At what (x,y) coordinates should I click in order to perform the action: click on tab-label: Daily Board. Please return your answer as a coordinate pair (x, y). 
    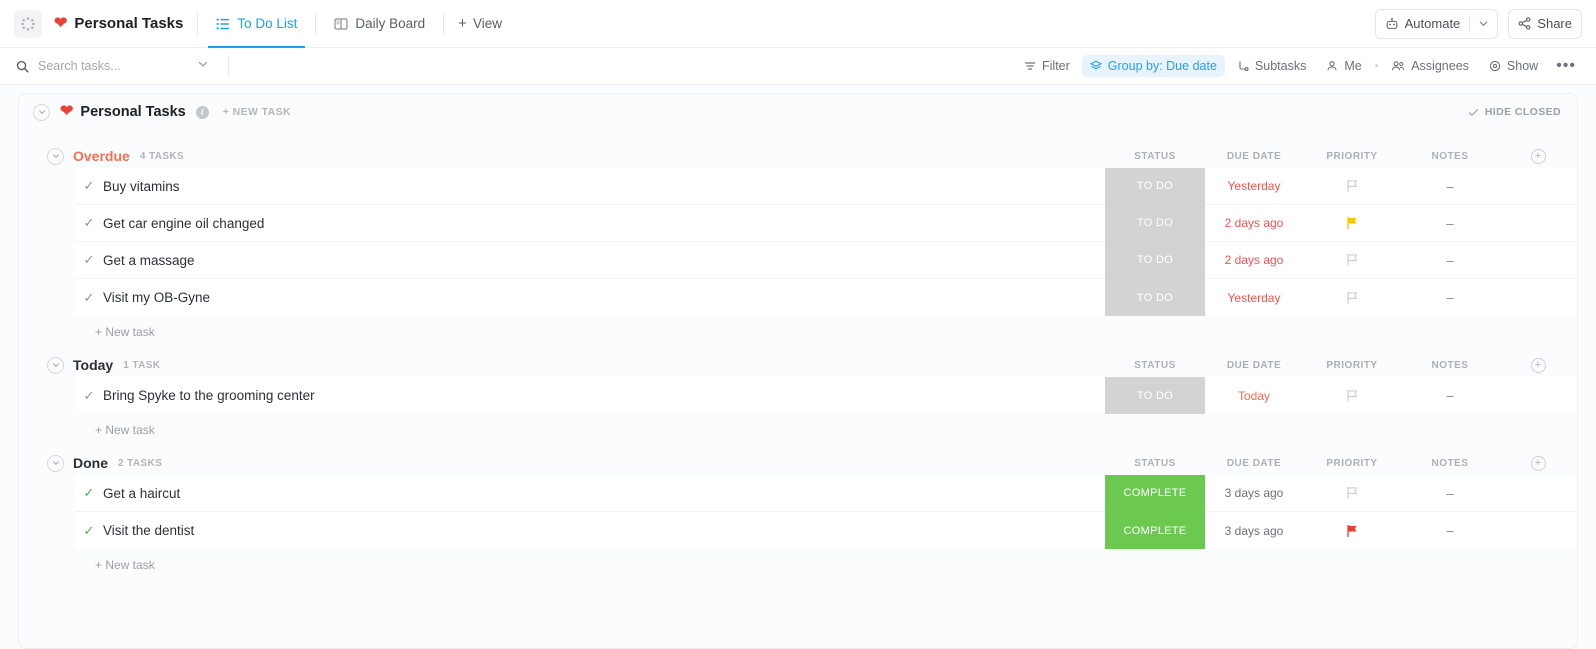
    Looking at the image, I should click on (390, 23).